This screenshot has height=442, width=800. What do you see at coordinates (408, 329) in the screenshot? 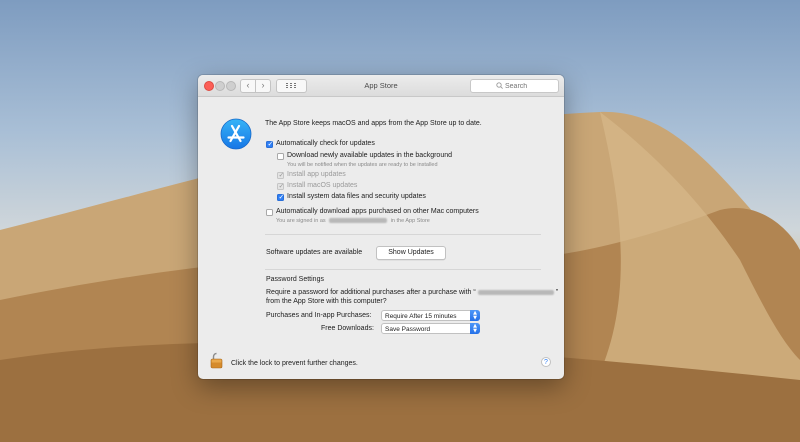
I see `free-downloads-value: Save Password` at bounding box center [408, 329].